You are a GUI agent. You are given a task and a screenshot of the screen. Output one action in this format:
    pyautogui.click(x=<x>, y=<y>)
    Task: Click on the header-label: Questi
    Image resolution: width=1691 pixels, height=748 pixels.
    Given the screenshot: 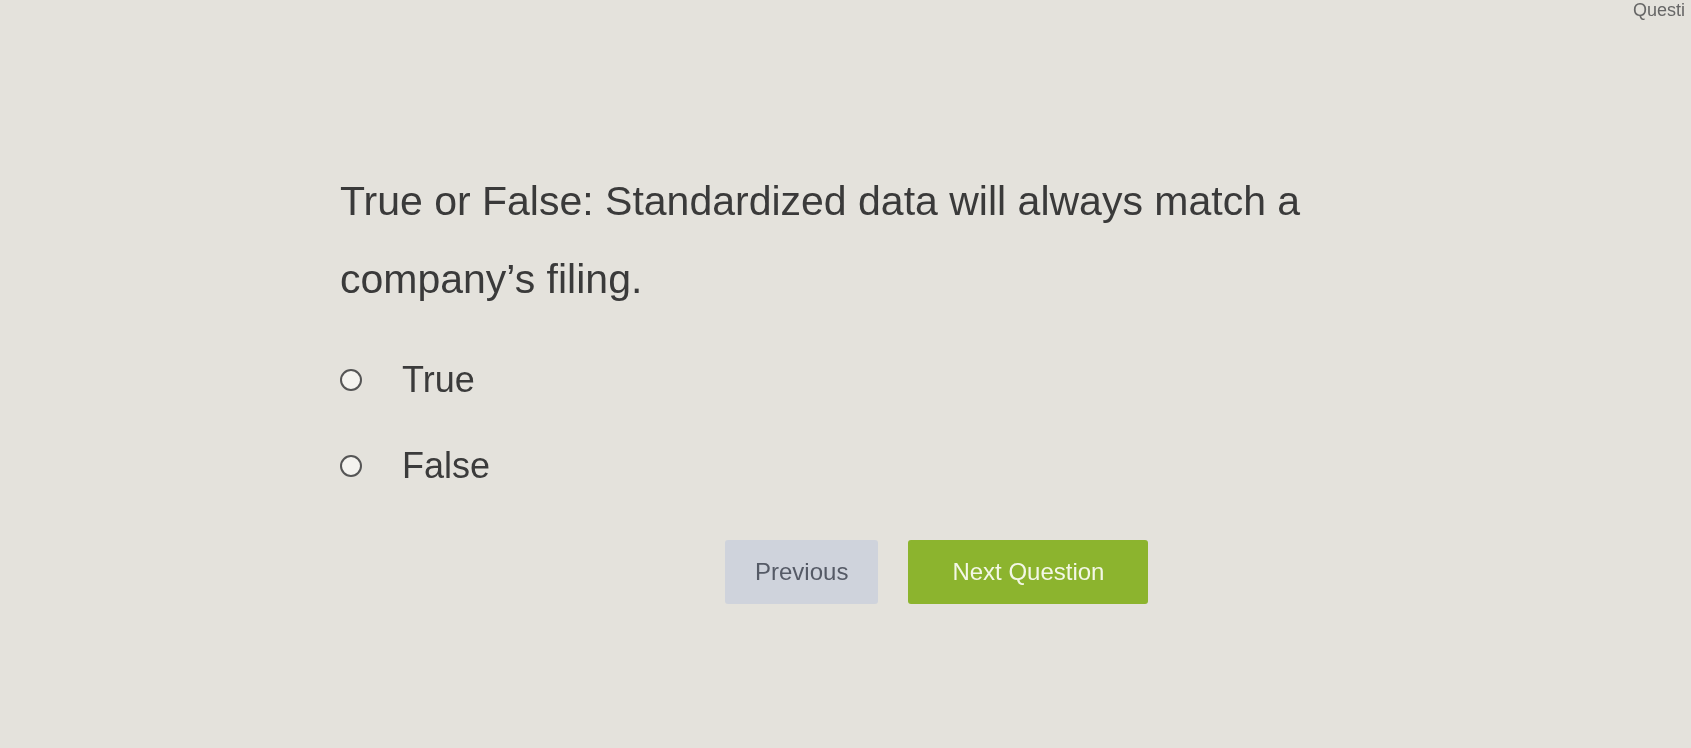 What is the action you would take?
    pyautogui.click(x=1658, y=11)
    